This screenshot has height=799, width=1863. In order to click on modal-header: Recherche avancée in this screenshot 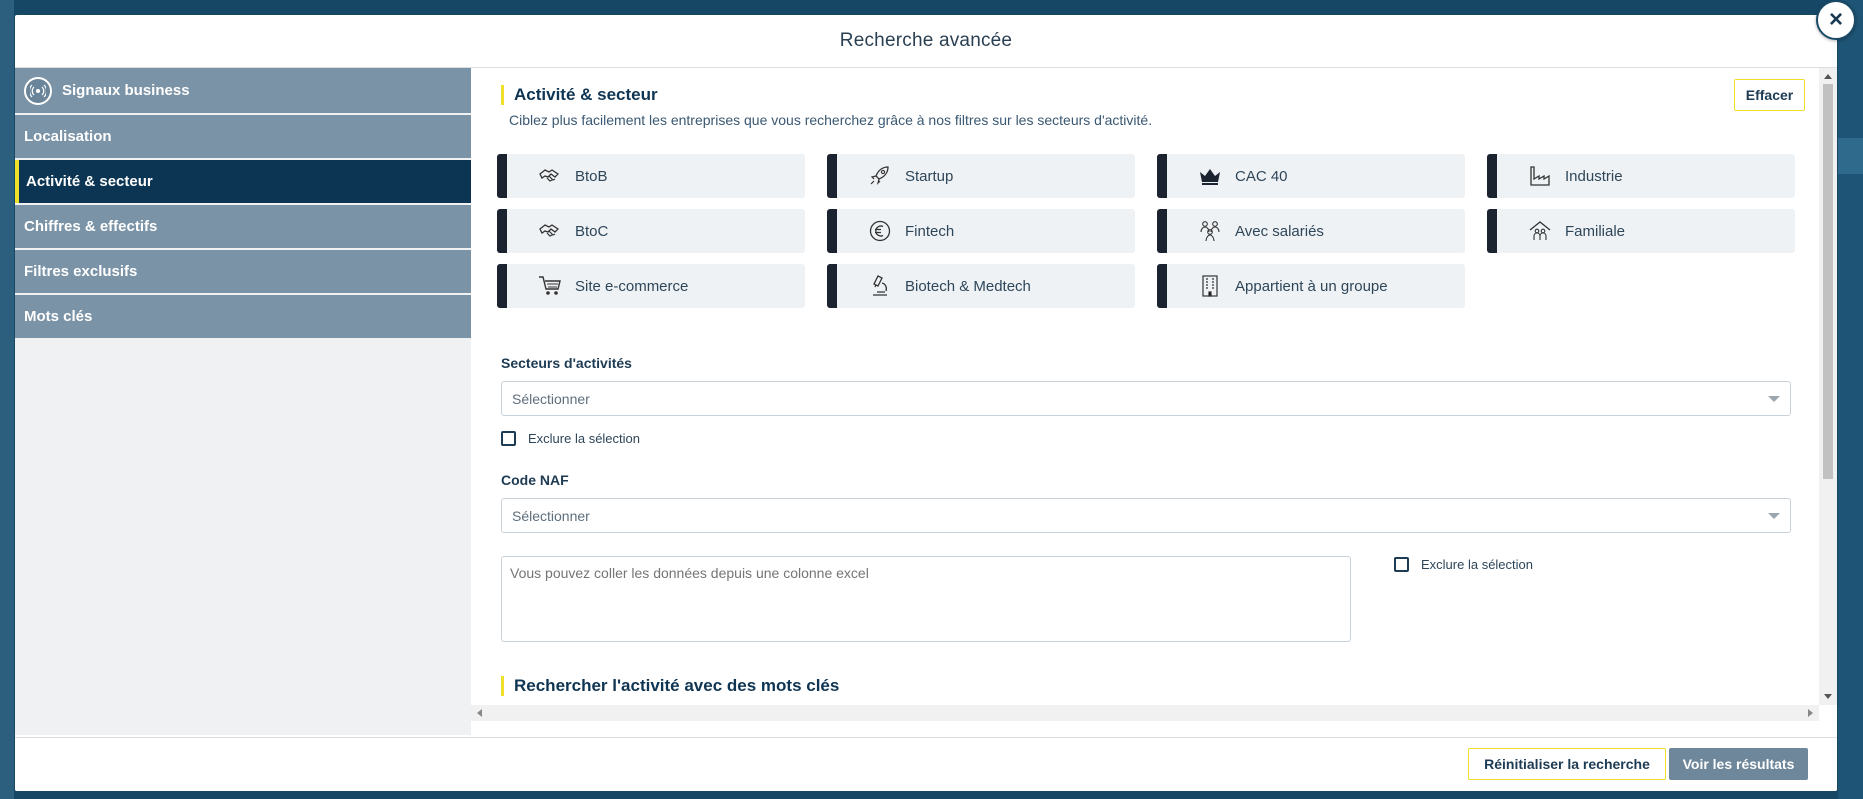, I will do `click(926, 41)`.